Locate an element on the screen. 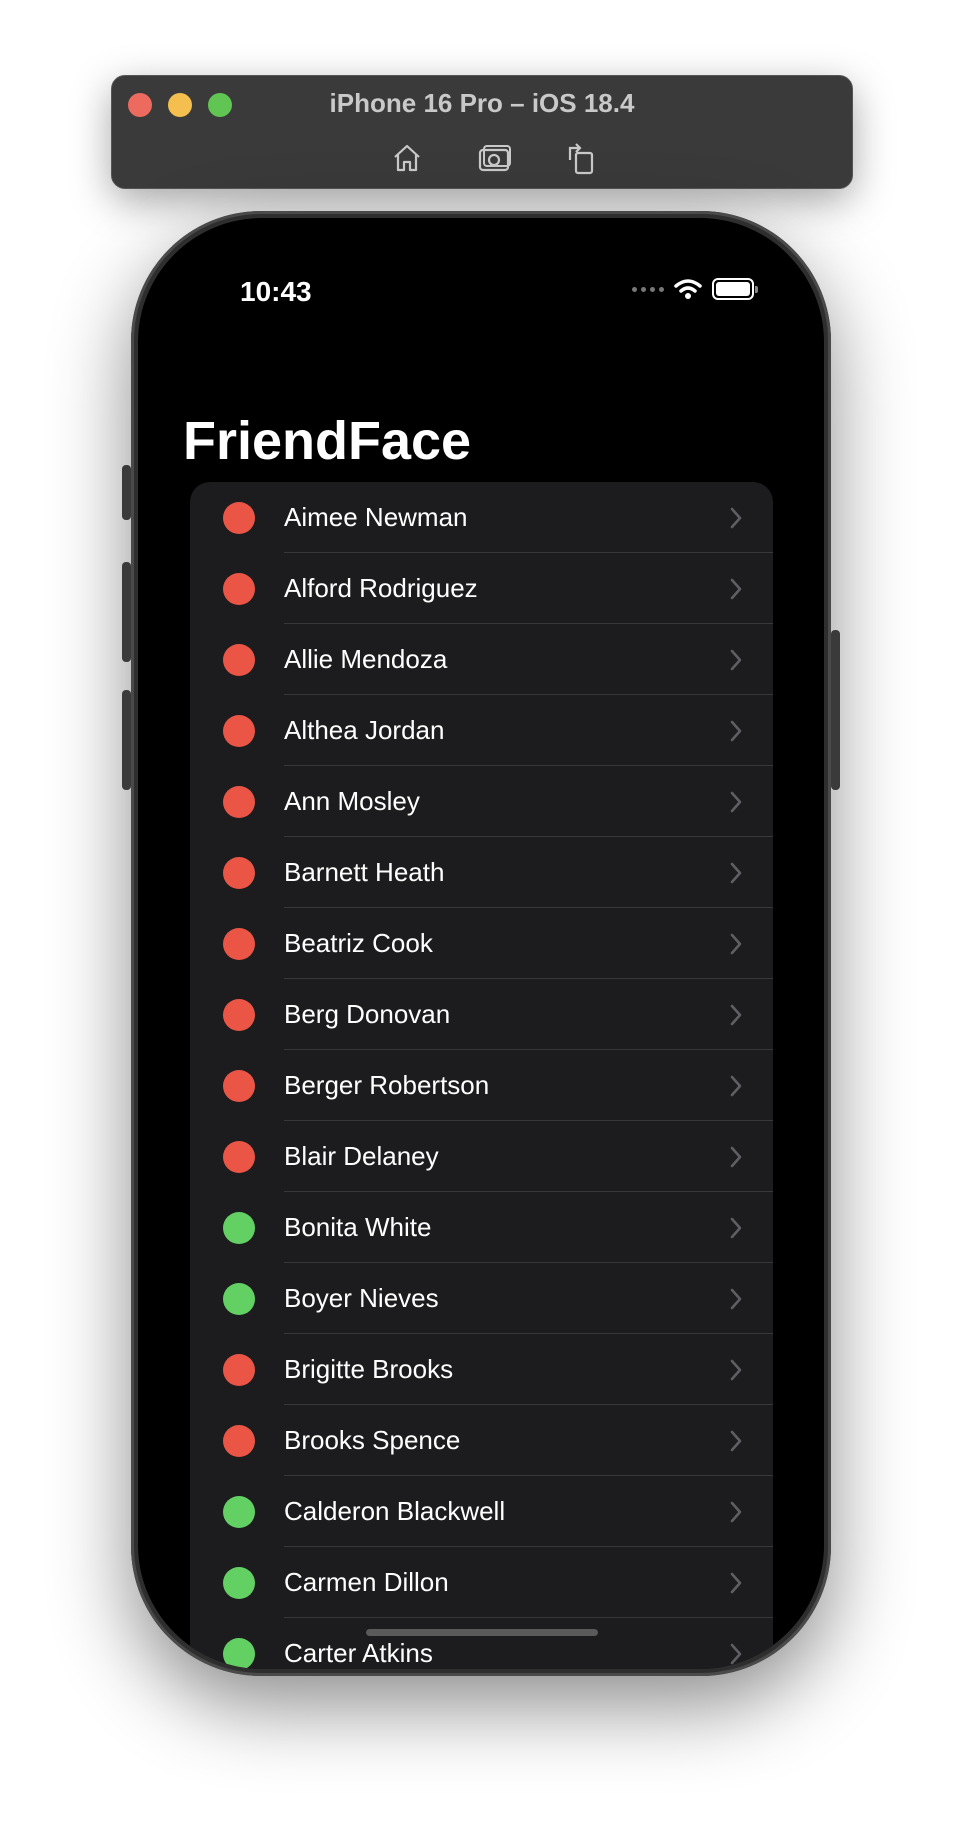  wifi-icon is located at coordinates (688, 289).